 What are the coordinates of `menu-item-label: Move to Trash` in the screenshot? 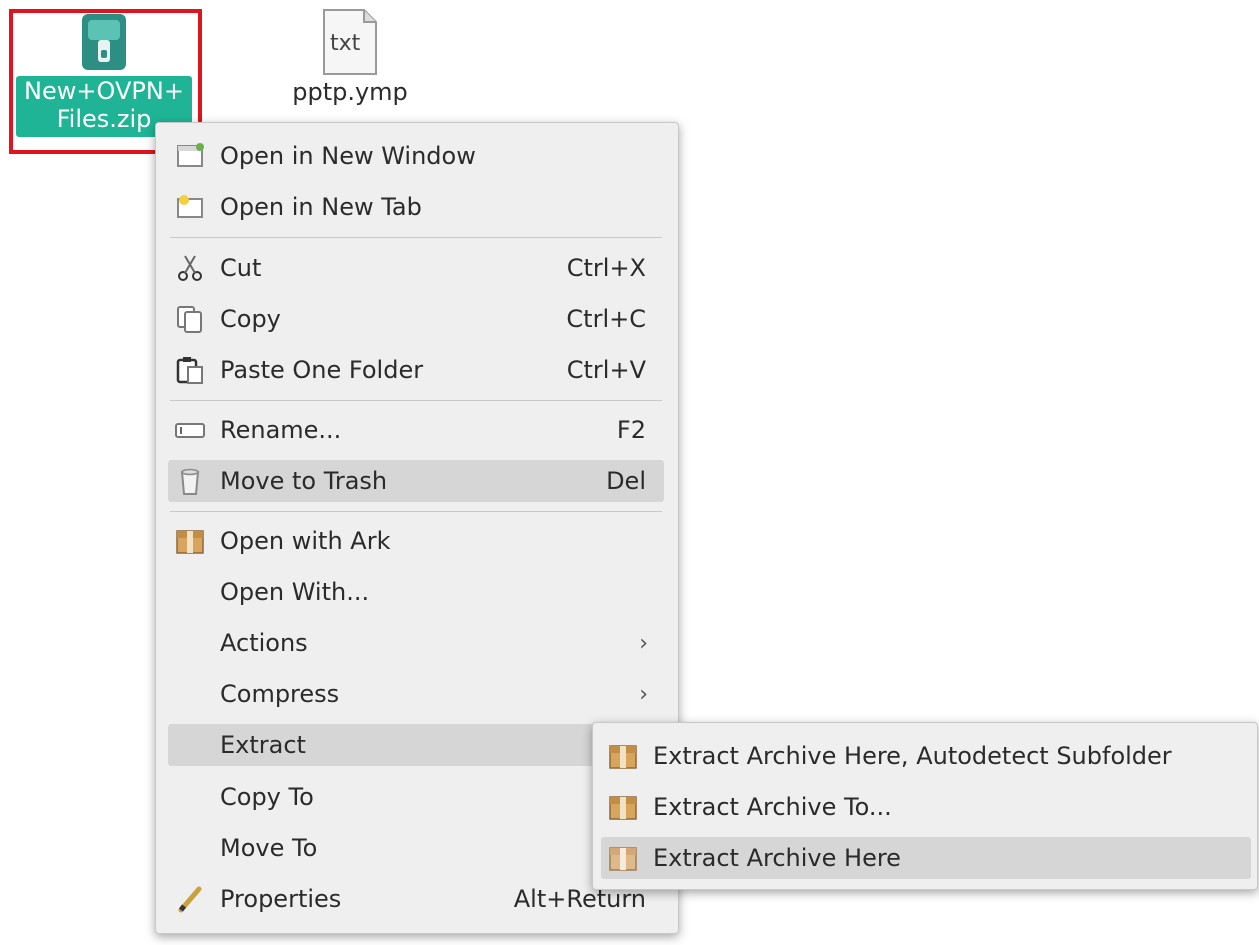 It's located at (304, 481).